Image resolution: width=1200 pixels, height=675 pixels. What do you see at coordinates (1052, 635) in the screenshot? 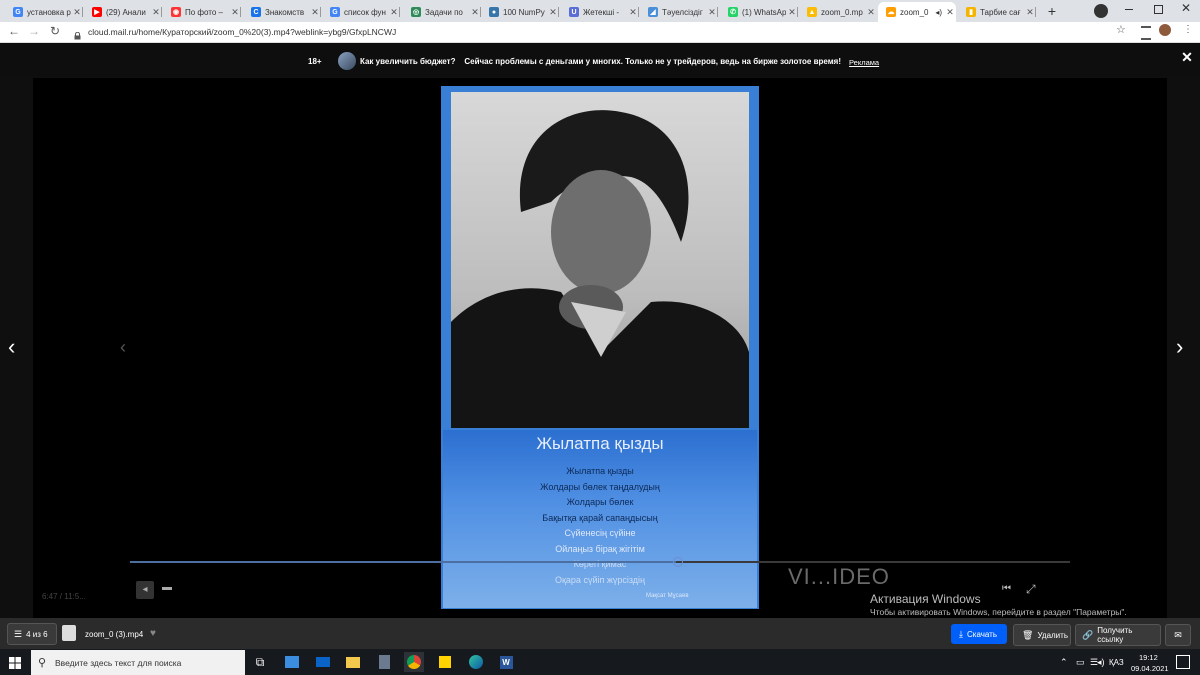
I see `delete-label: Удалить` at bounding box center [1052, 635].